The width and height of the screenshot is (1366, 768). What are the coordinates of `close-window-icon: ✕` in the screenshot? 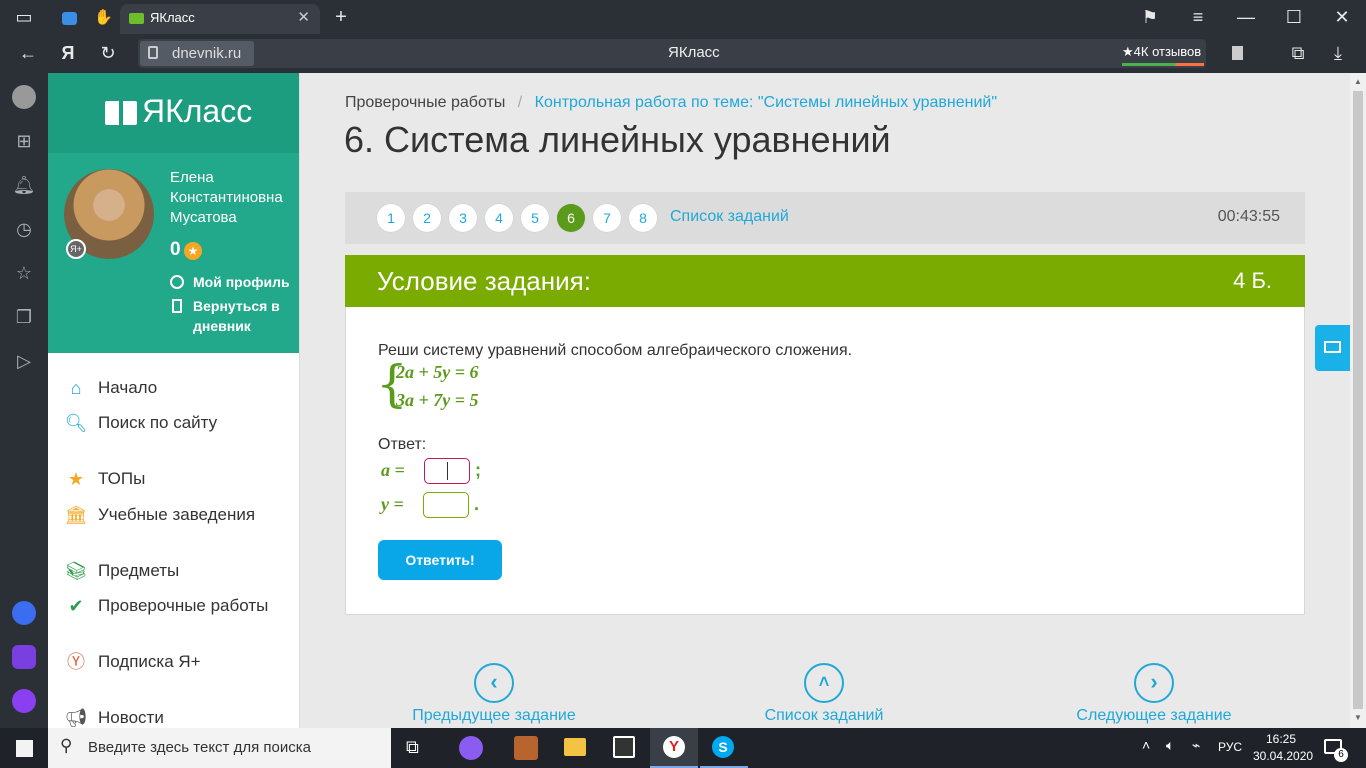 It's located at (1342, 17).